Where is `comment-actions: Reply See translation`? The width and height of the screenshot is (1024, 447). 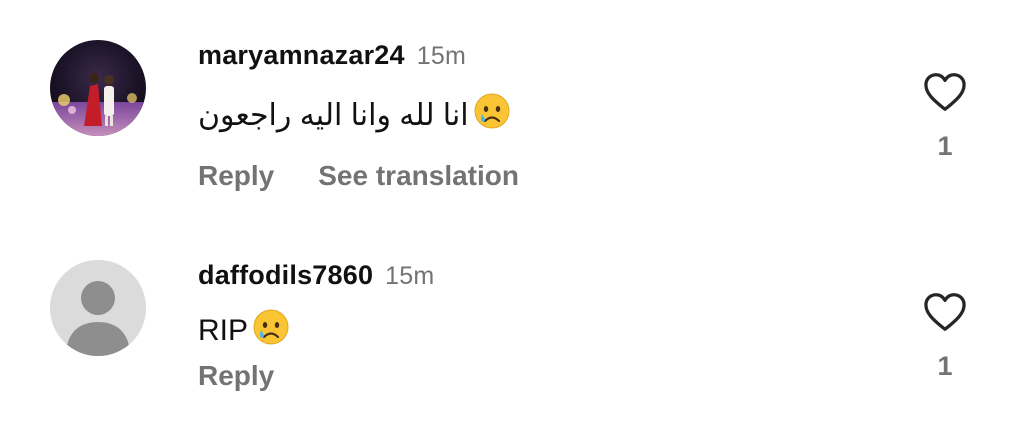 comment-actions: Reply See translation is located at coordinates (358, 176).